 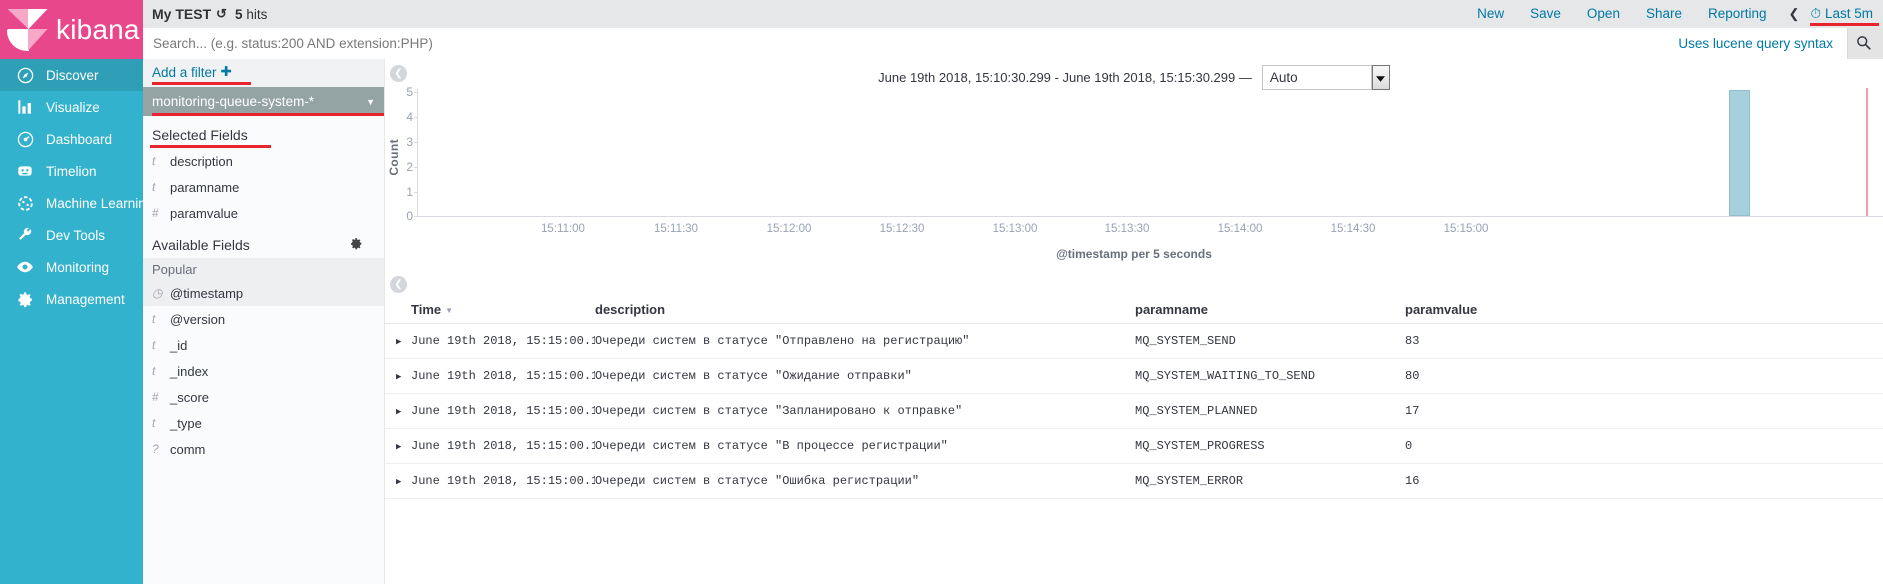 What do you see at coordinates (263, 397) in the screenshot?
I see `field-item-score: # _score` at bounding box center [263, 397].